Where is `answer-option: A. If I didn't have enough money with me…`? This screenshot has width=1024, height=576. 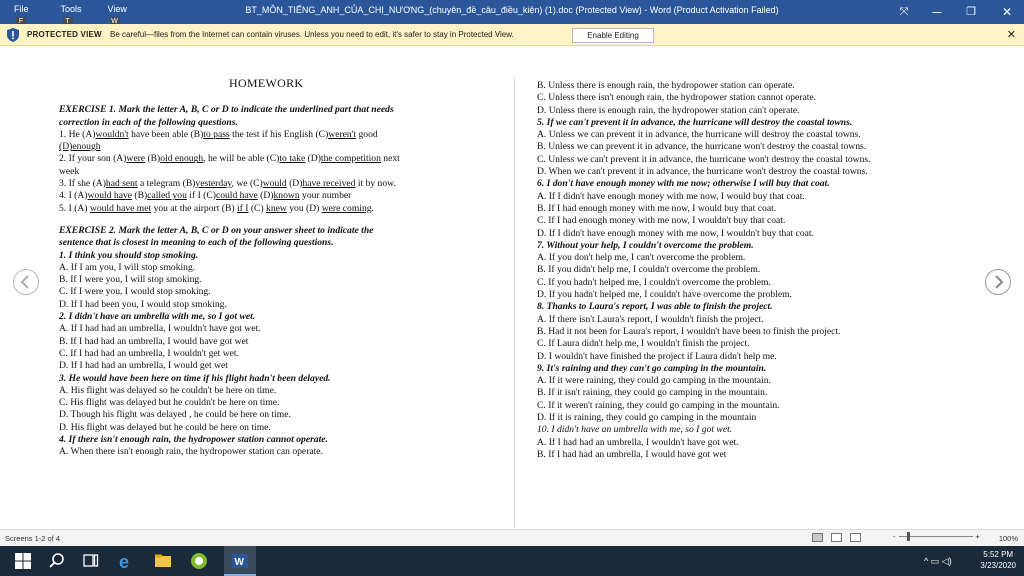
answer-option: A. If I didn't have enough money with me… is located at coordinates (671, 196).